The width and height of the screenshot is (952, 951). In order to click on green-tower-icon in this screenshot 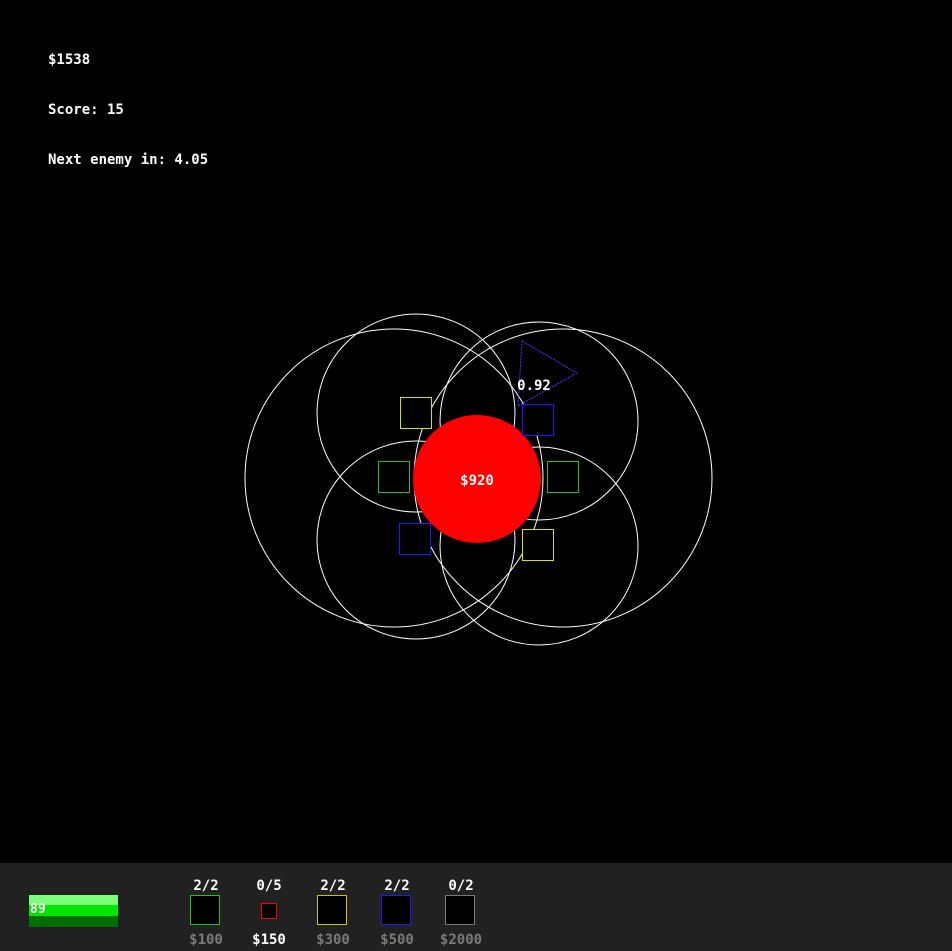, I will do `click(205, 910)`.